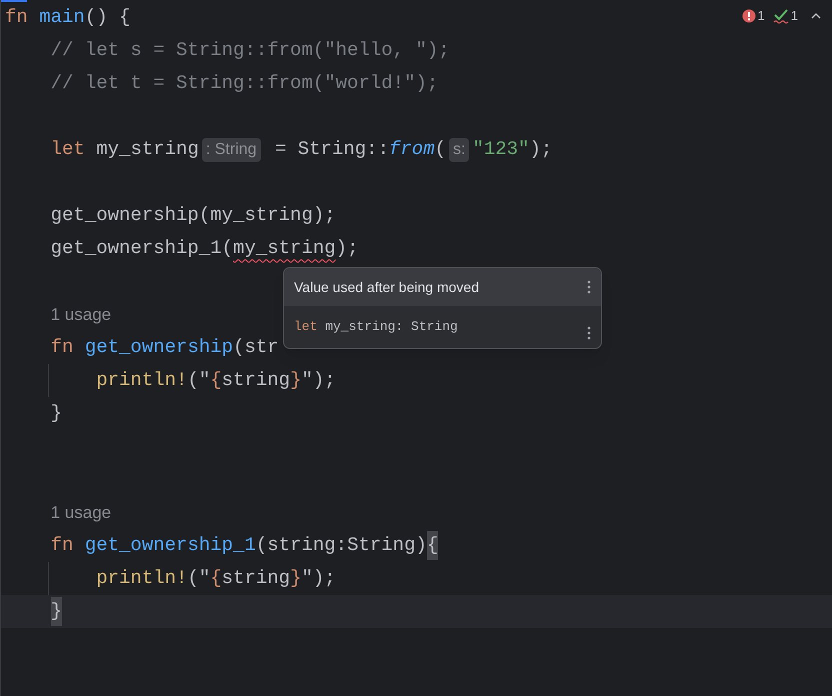 The image size is (832, 696). What do you see at coordinates (459, 150) in the screenshot?
I see `inlay-hint: s:` at bounding box center [459, 150].